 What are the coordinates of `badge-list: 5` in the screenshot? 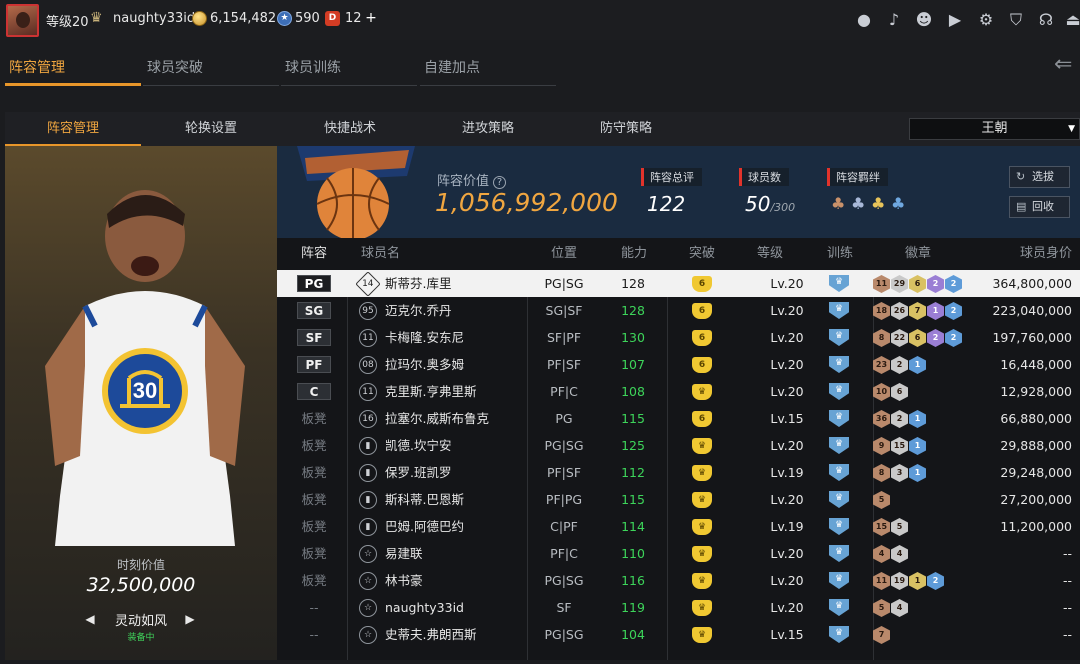 It's located at (882, 499).